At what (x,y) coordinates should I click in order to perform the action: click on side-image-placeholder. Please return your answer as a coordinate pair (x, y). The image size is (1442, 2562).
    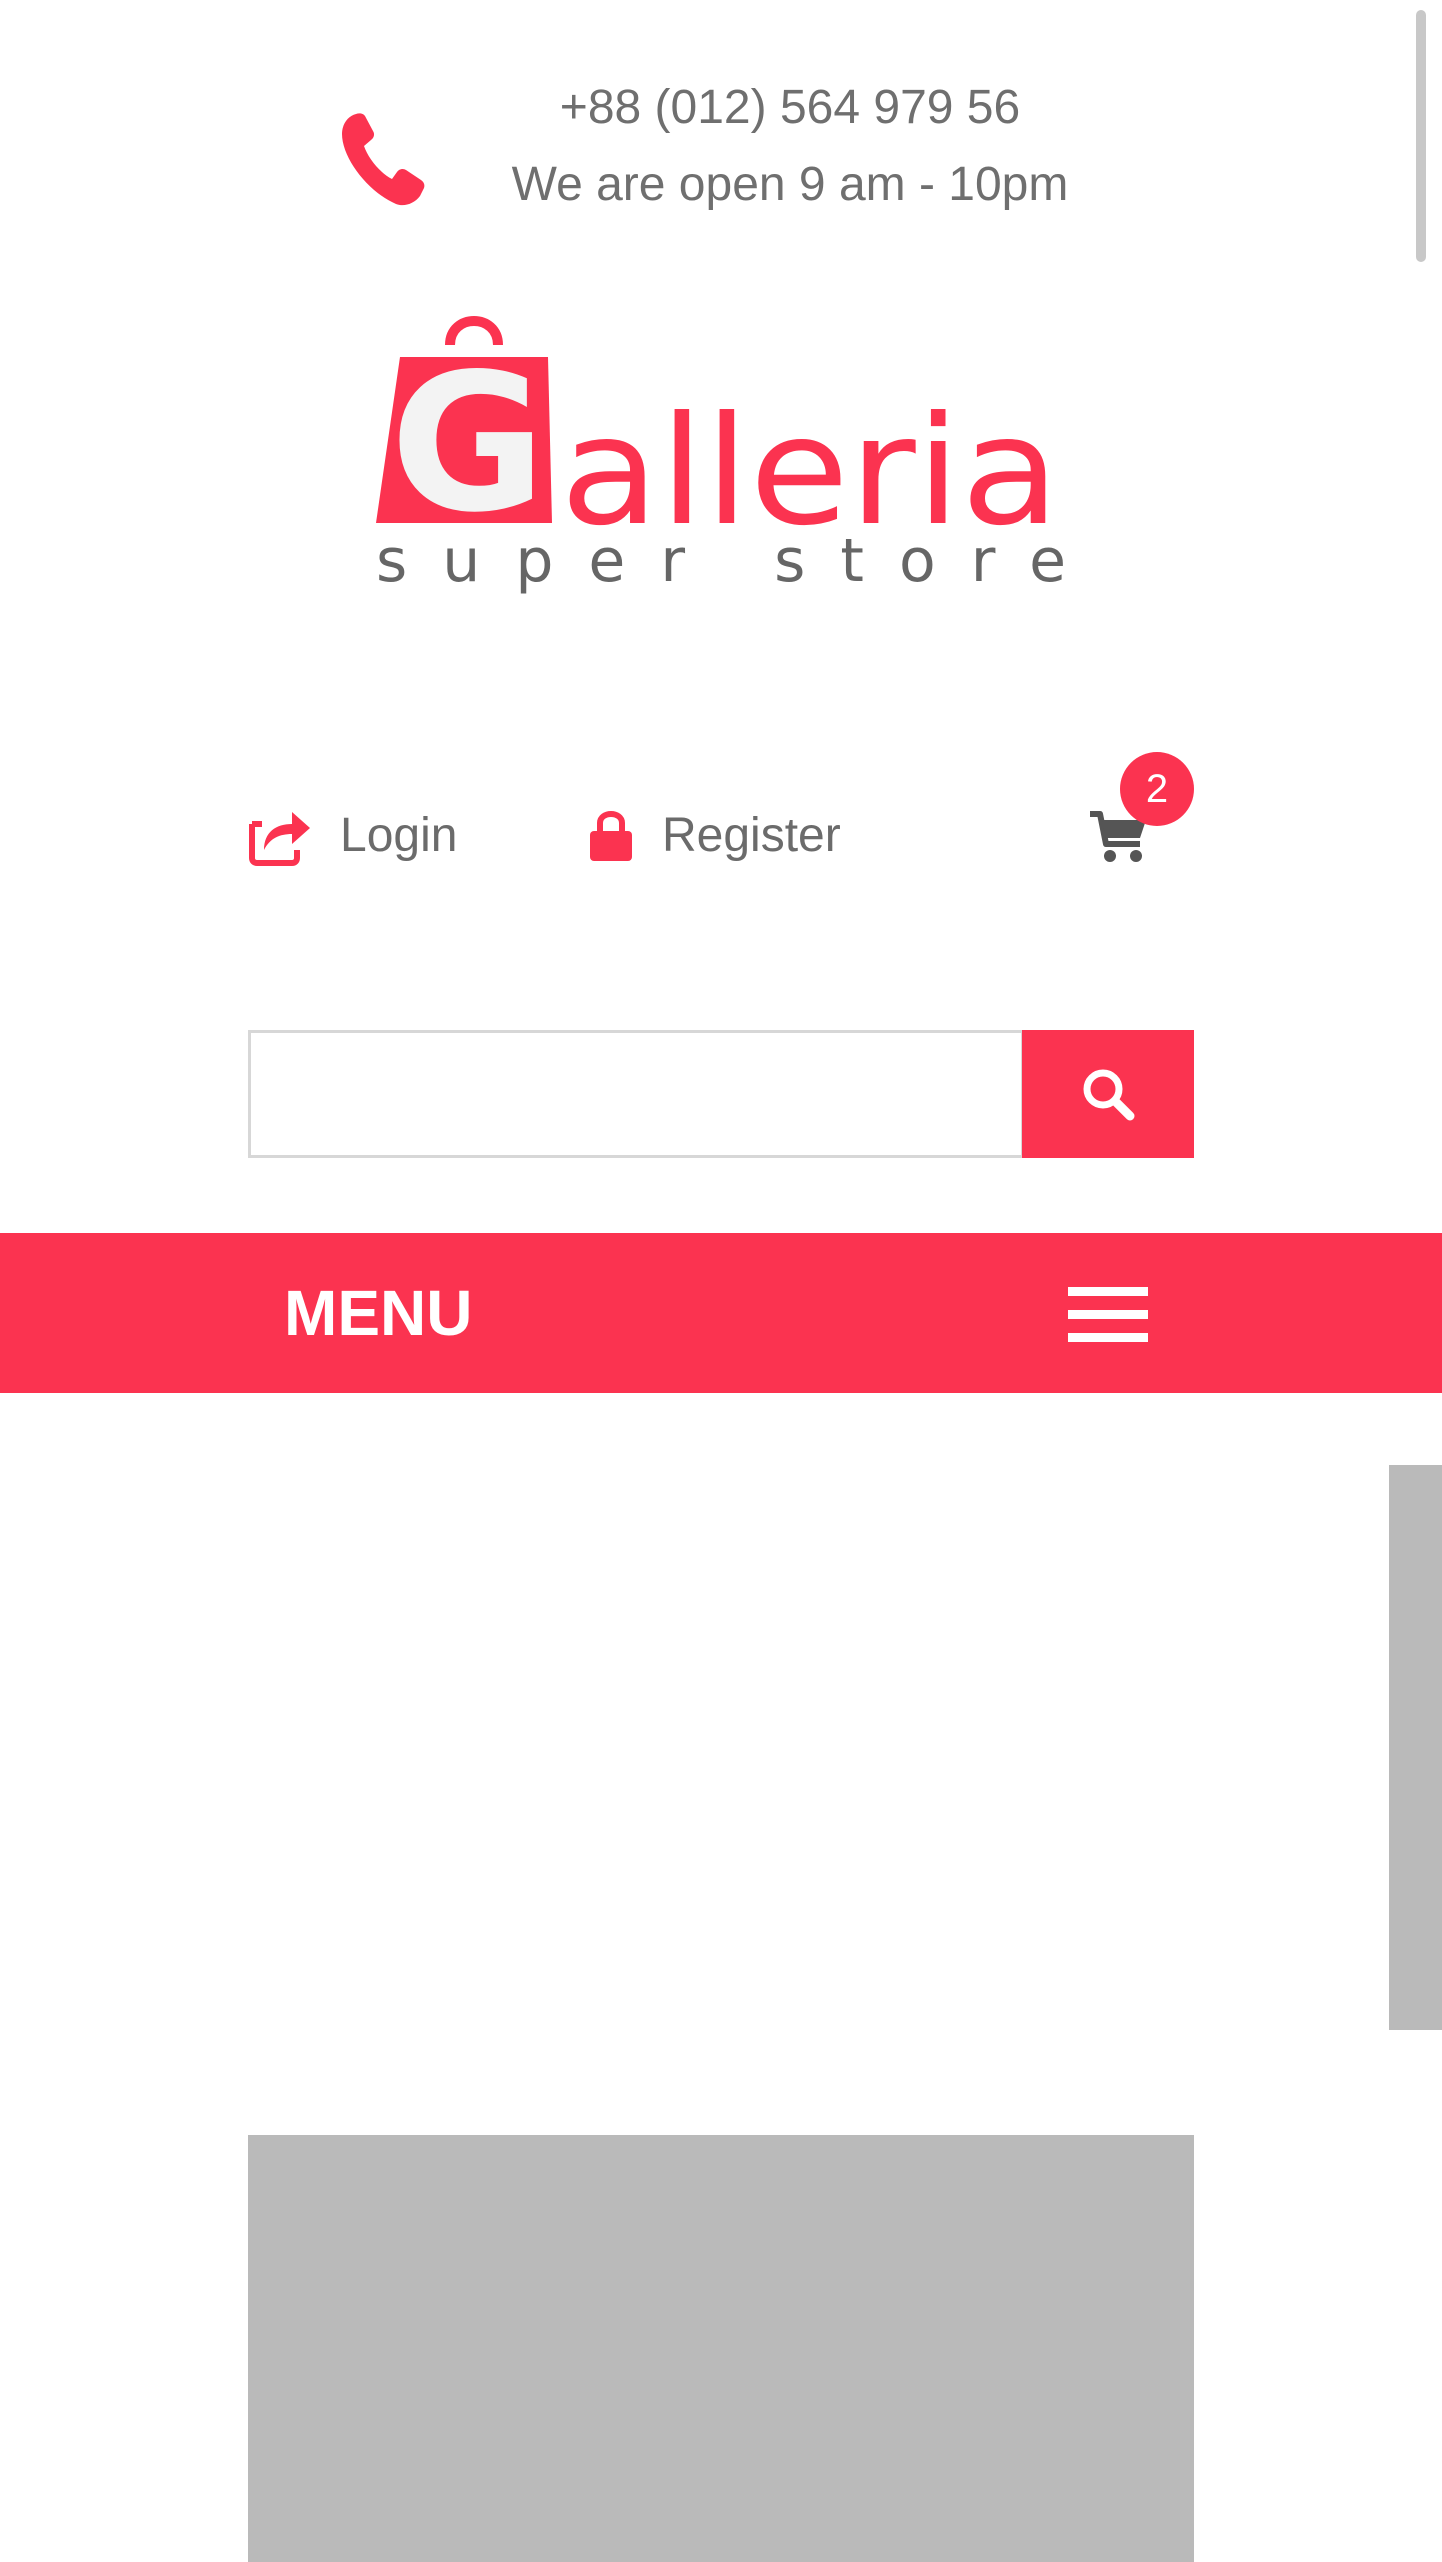
    Looking at the image, I should click on (1415, 1747).